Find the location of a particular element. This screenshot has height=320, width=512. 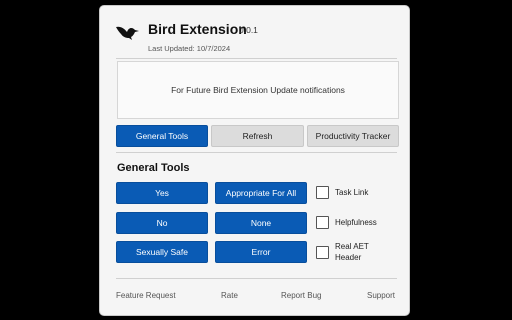

version-label: 0.0.1 is located at coordinates (248, 30).